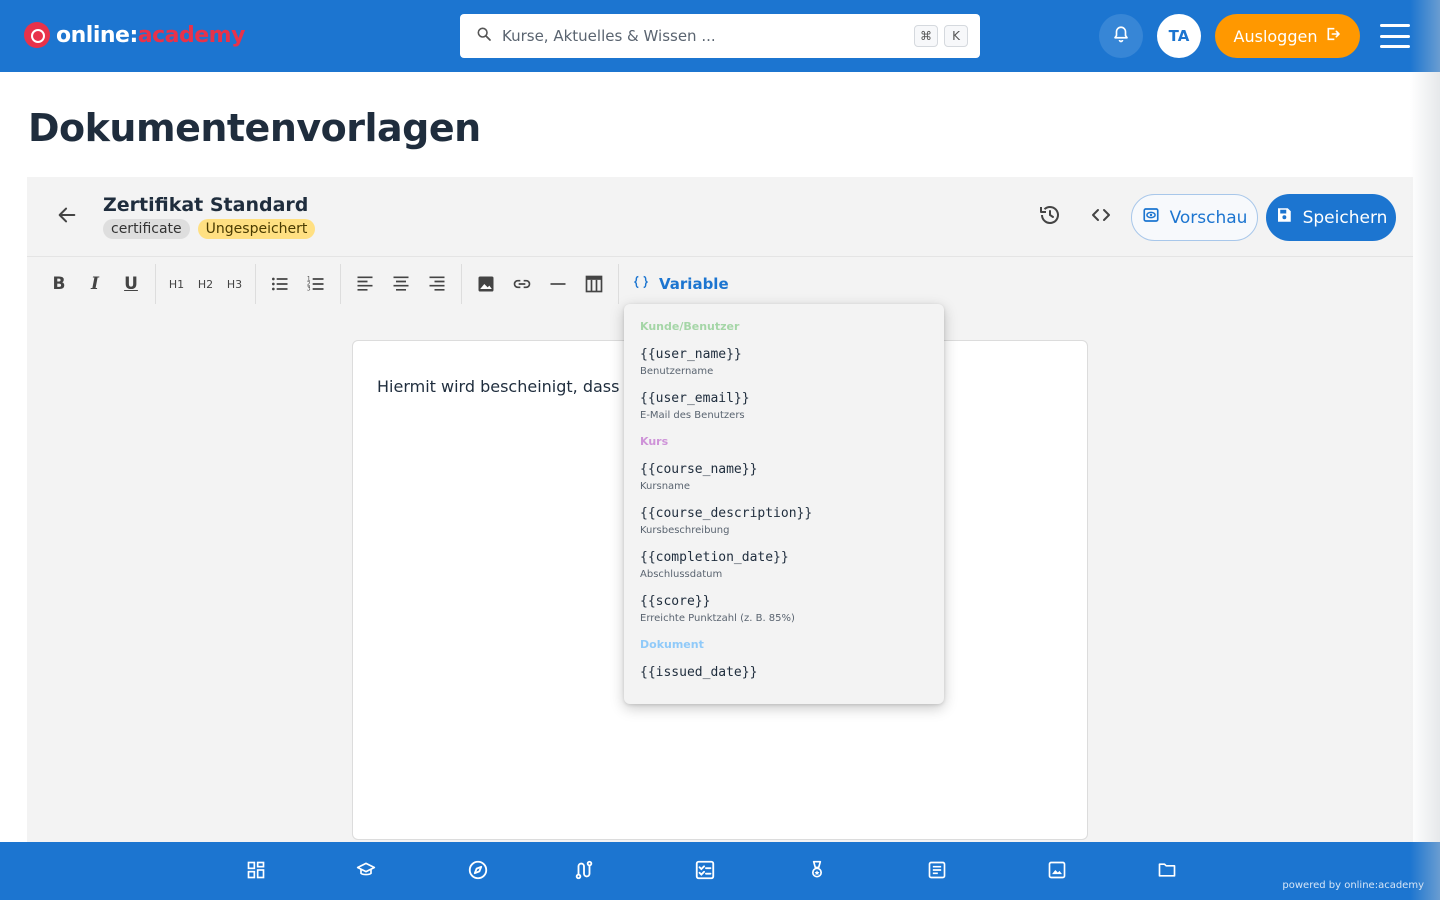 The height and width of the screenshot is (900, 1440). Describe the element at coordinates (191, 35) in the screenshot. I see `logo-text-accent: academy` at that location.